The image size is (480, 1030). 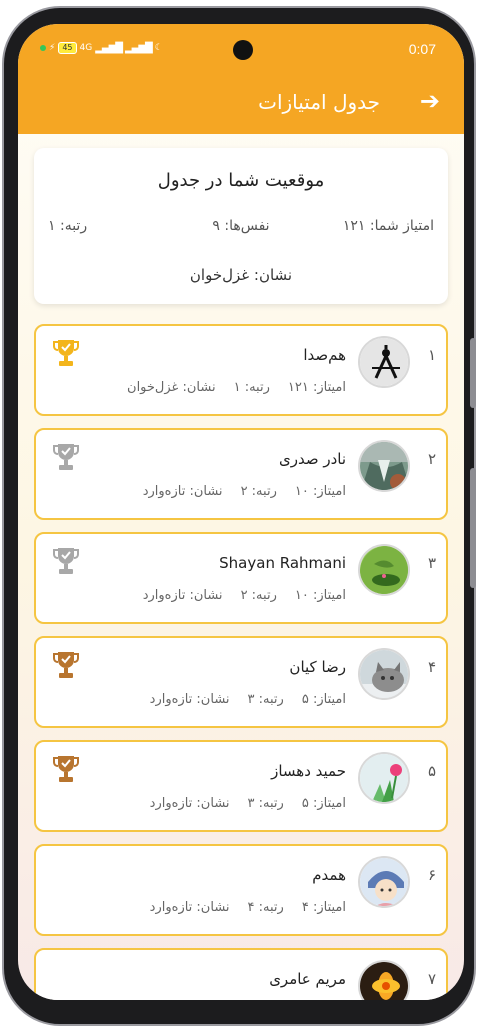 I want to click on row-rank: ۶, so click(x=431, y=875).